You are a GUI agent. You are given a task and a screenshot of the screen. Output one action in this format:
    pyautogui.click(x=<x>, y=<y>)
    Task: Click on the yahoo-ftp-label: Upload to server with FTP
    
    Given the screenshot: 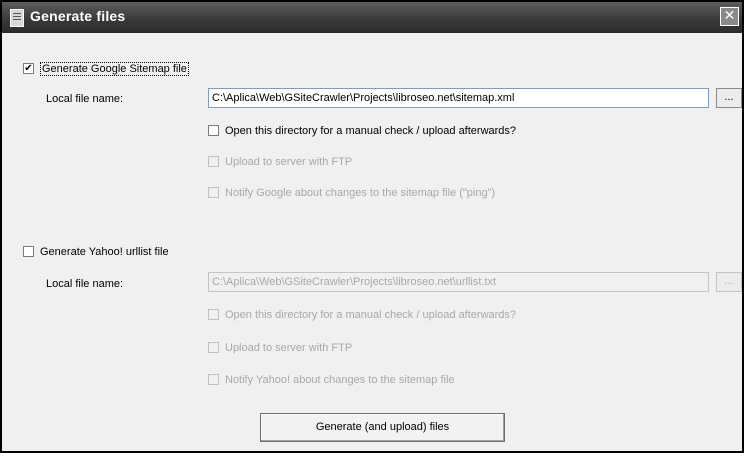 What is the action you would take?
    pyautogui.click(x=289, y=348)
    